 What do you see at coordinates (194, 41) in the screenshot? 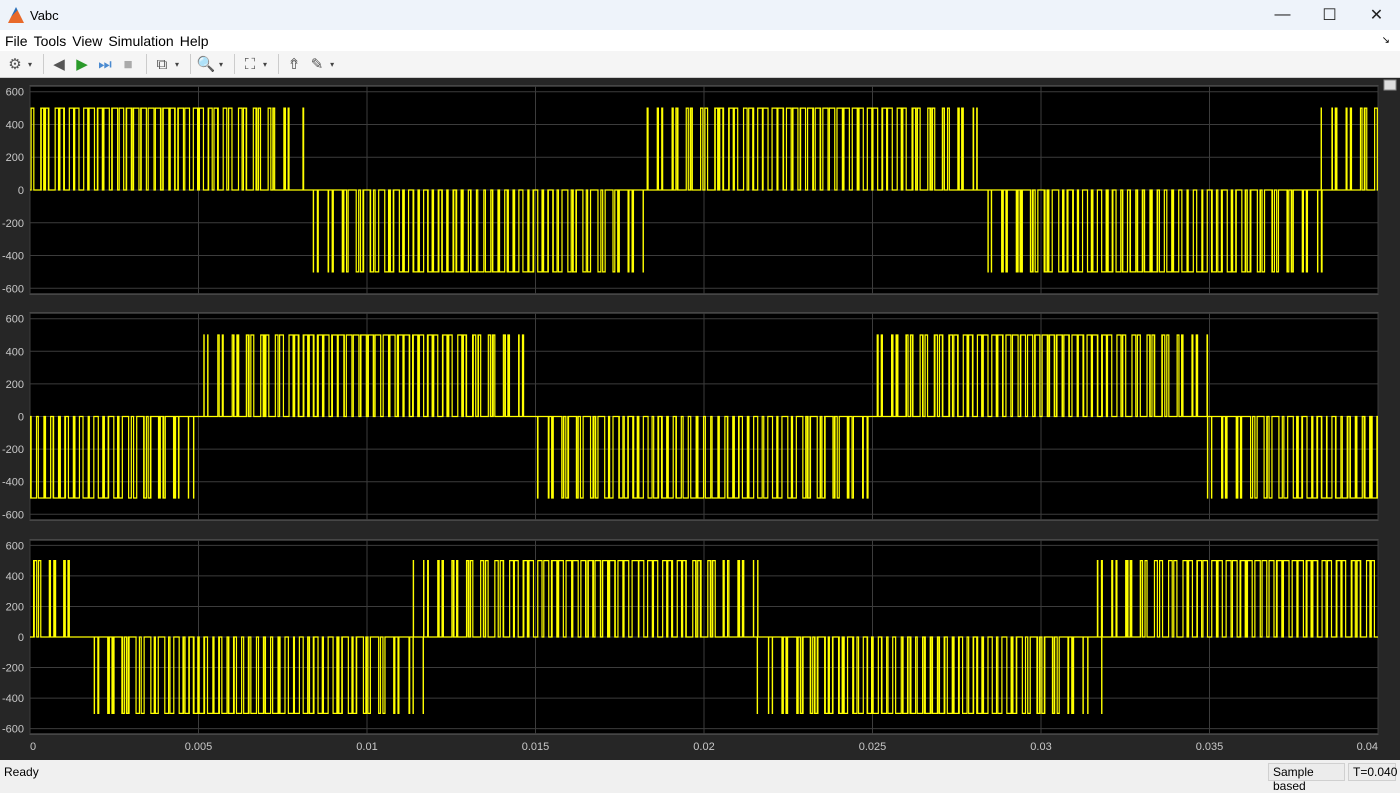
I see `menu-help: Help` at bounding box center [194, 41].